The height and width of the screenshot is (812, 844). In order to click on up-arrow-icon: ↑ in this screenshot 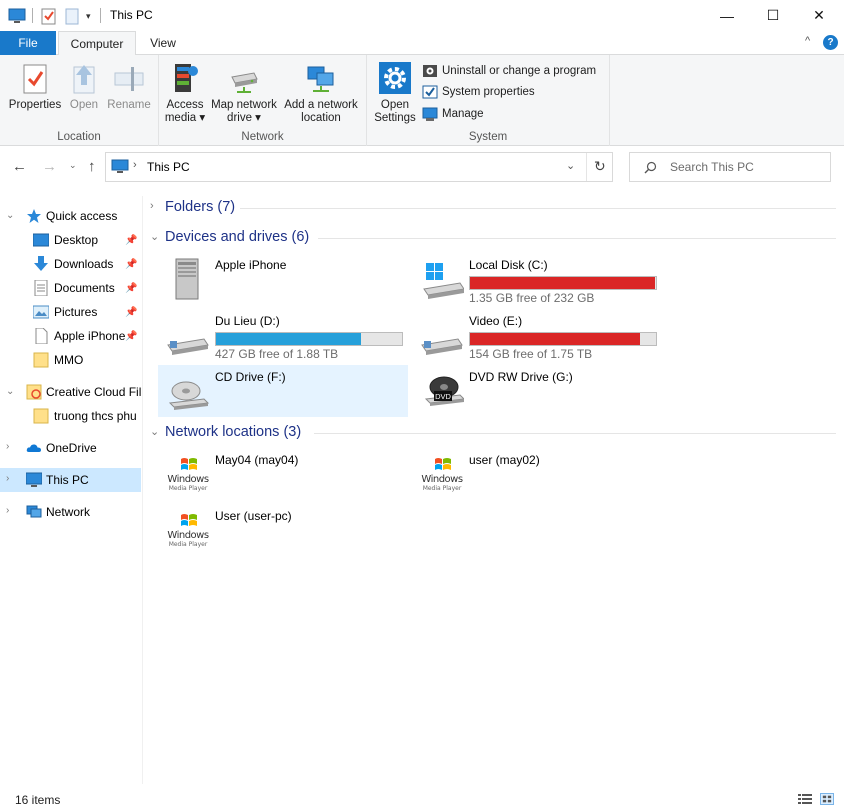, I will do `click(92, 166)`.